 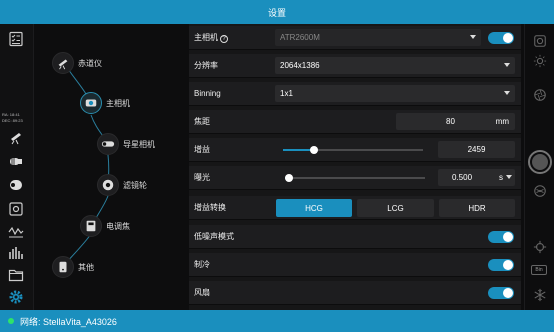 I want to click on node-label: 电调焦, so click(x=118, y=226).